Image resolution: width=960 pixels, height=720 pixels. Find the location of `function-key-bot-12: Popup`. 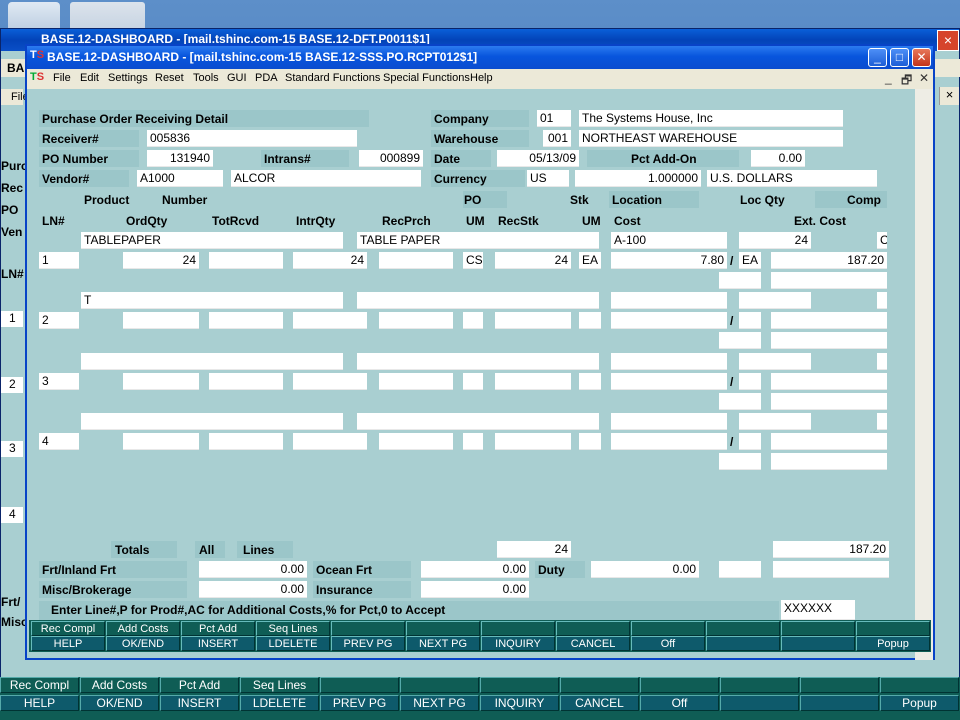

function-key-bot-12: Popup is located at coordinates (893, 643).